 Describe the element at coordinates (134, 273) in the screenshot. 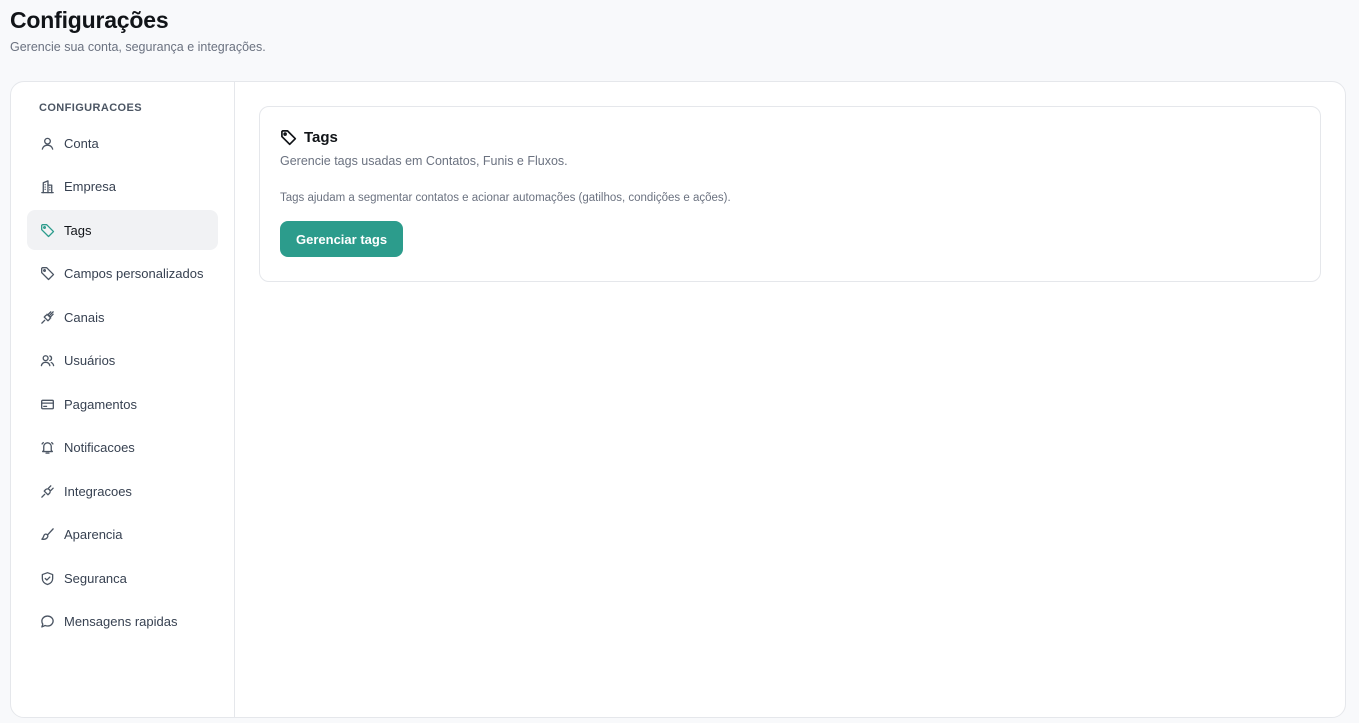

I see `sidebar-item-label: Campos personalizados` at that location.